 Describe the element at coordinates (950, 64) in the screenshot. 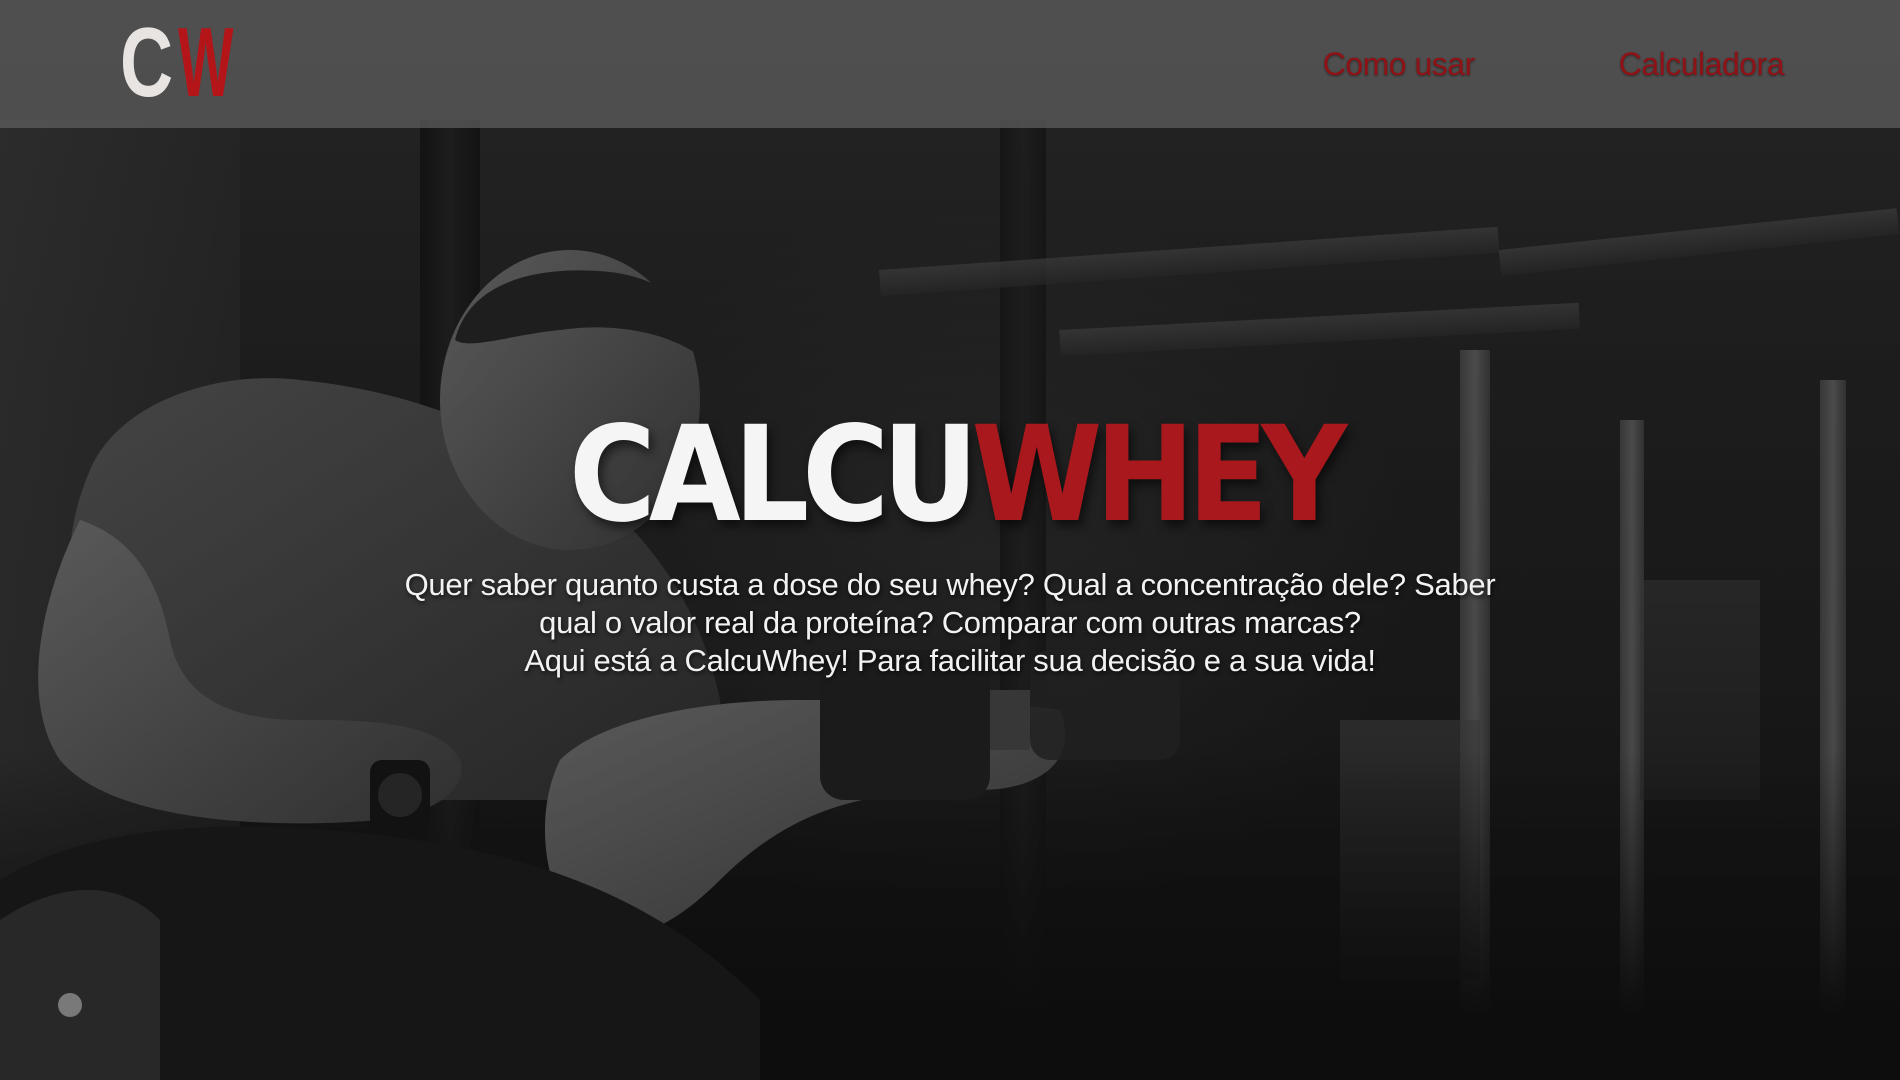

I see `top-navbar: C W Como usar Calculadora` at that location.